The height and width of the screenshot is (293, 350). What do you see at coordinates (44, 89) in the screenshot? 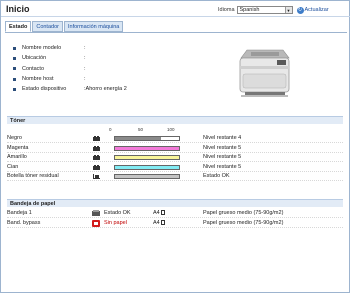
I see `info-label: Estado dispositivo` at bounding box center [44, 89].